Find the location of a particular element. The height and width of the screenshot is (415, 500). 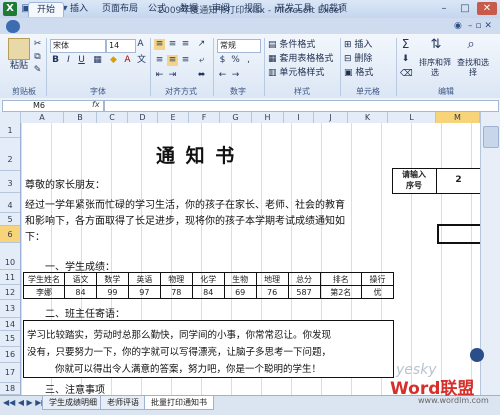

fill-color-icon: ◆ is located at coordinates (113, 60).